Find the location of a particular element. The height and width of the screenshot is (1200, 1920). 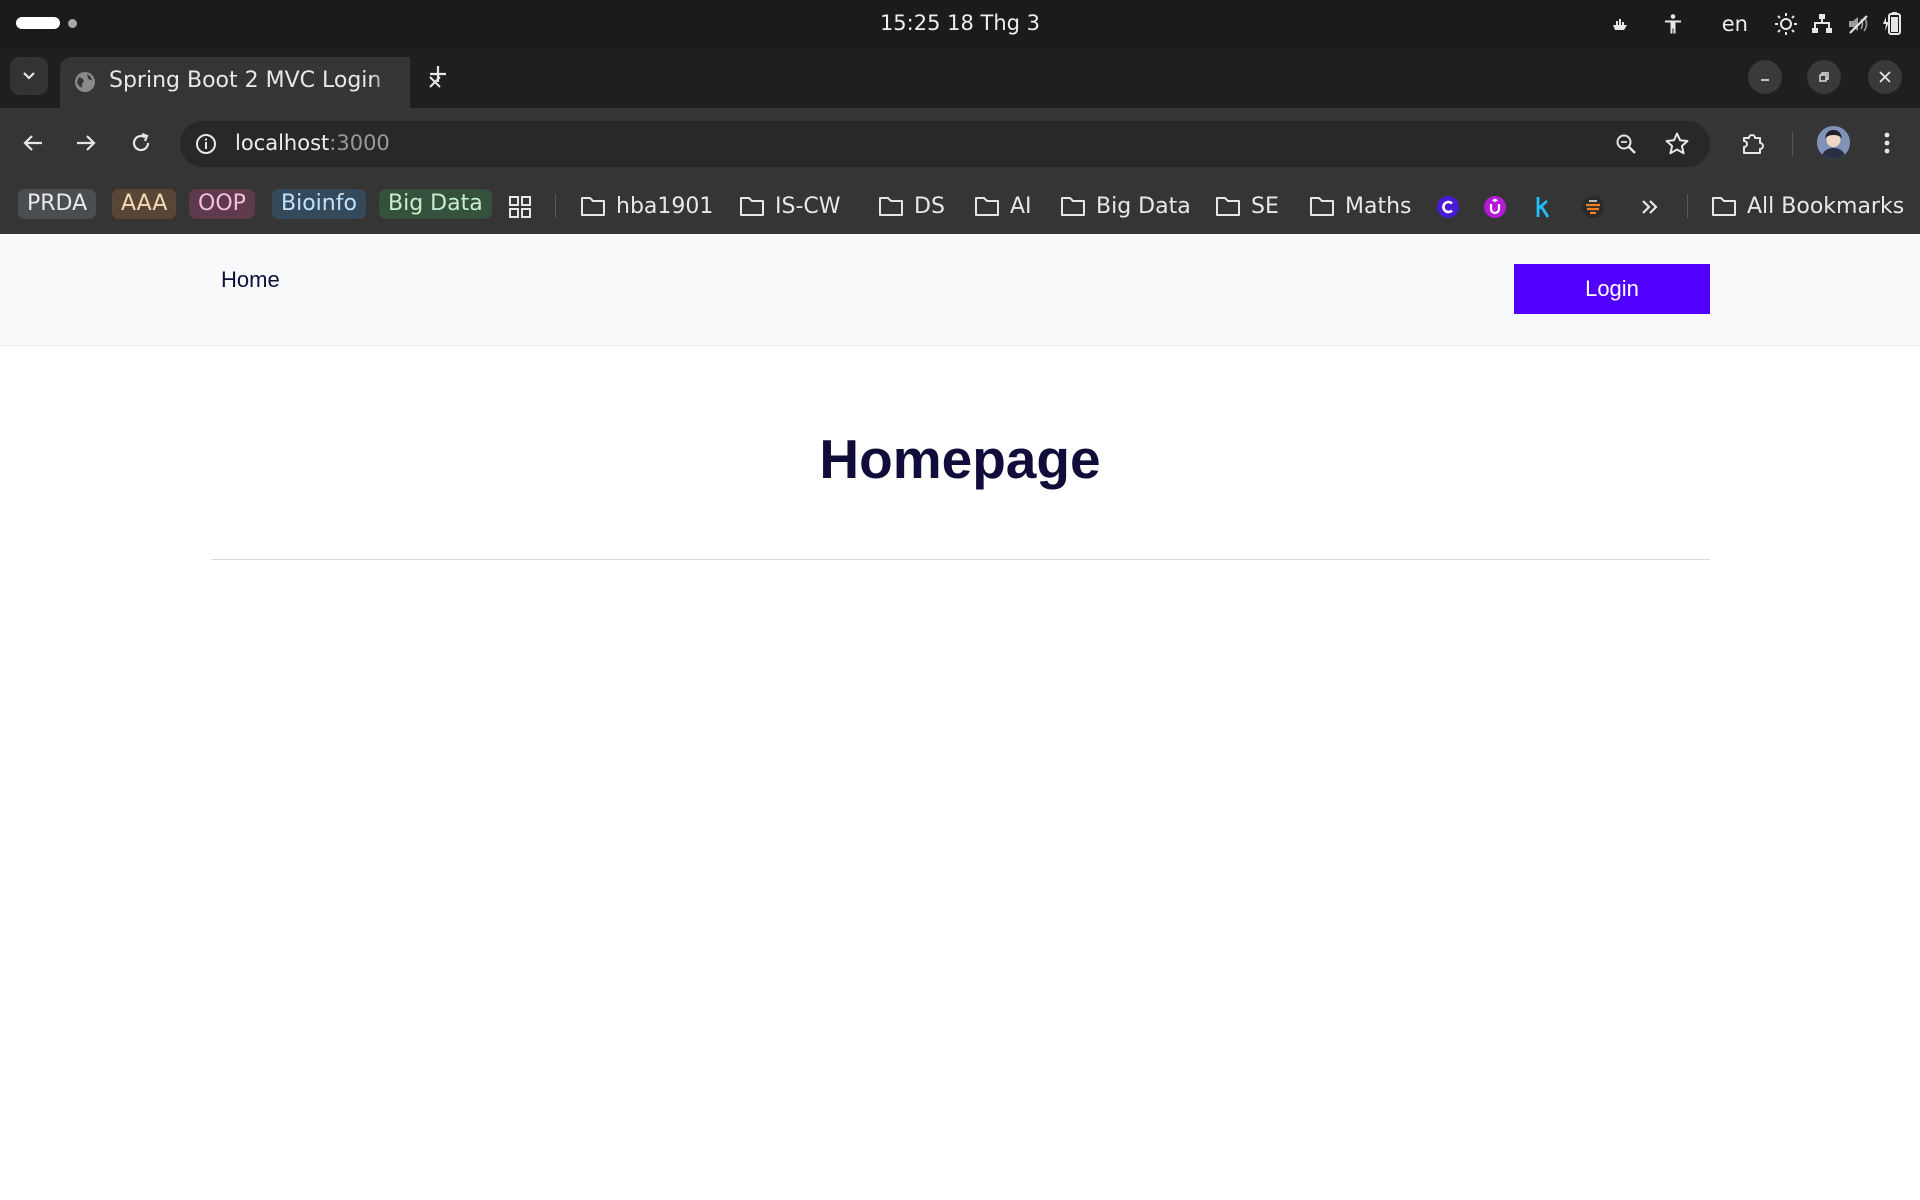

bookmark-folder-label: Maths is located at coordinates (1378, 206).